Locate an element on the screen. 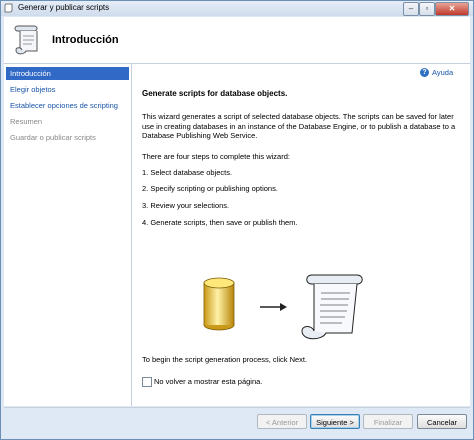  sidebar-item-opciones-scripting: Establecer opciones de scripting is located at coordinates (67, 105).